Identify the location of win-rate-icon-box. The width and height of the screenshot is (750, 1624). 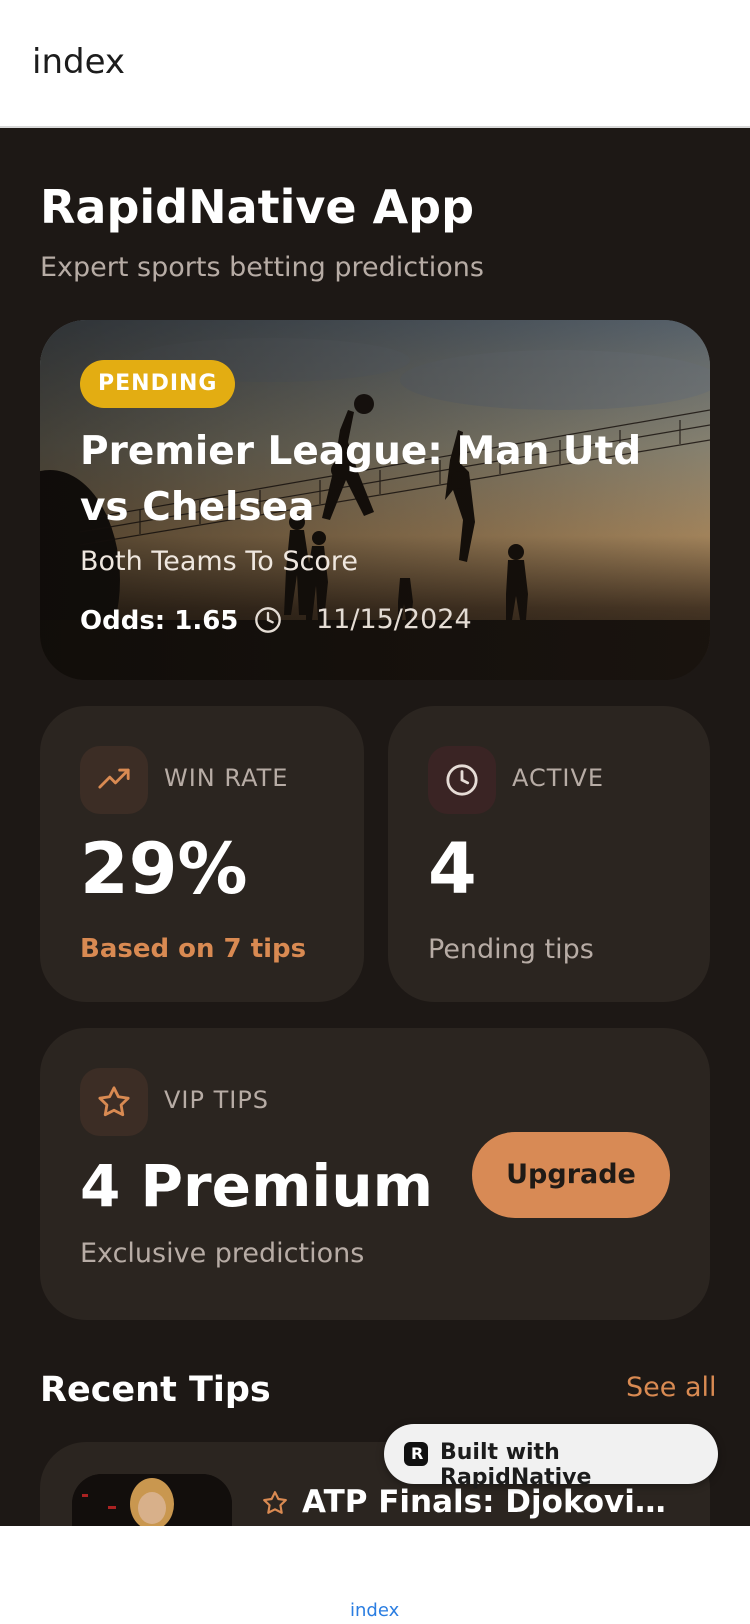
(114, 780).